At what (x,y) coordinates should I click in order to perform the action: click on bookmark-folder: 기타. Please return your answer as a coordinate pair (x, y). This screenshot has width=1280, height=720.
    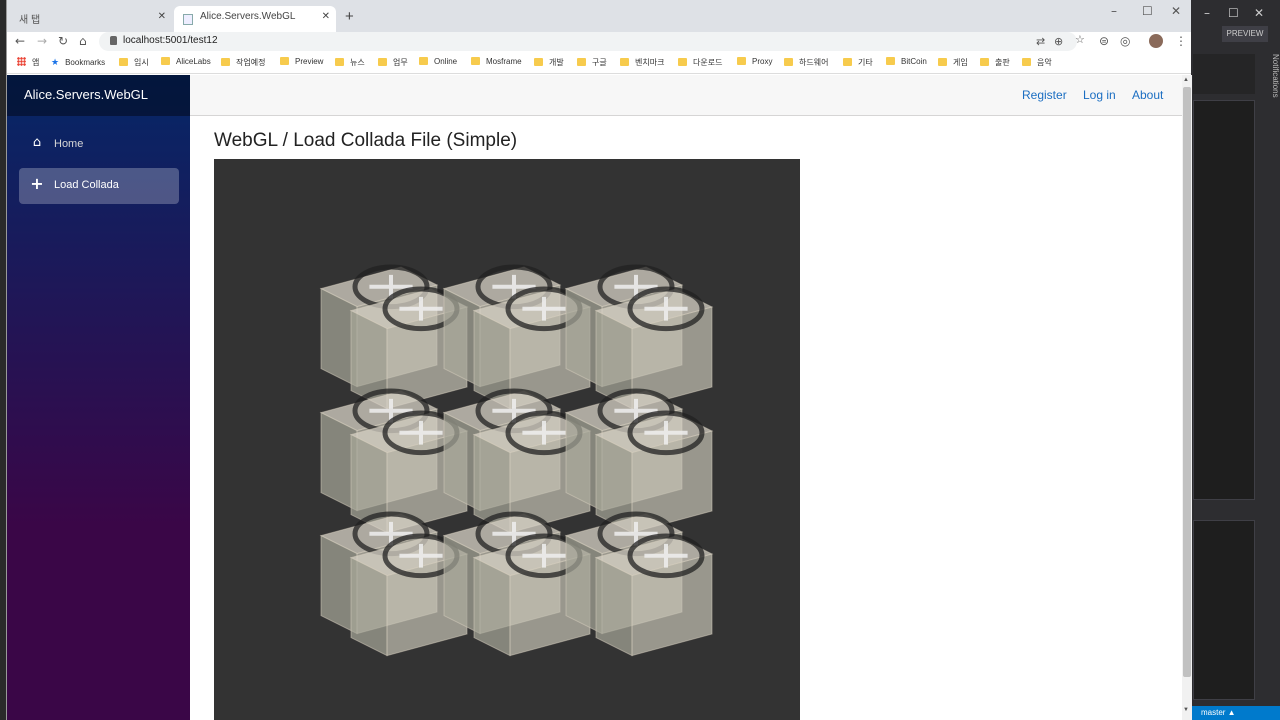
    Looking at the image, I should click on (858, 62).